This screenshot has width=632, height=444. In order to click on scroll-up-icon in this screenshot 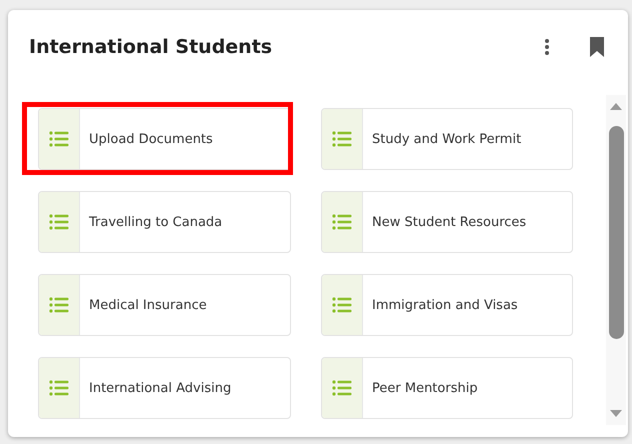, I will do `click(616, 106)`.